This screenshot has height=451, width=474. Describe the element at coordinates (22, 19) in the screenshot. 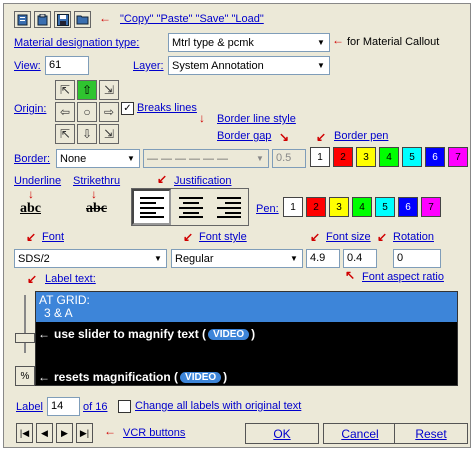

I see `copy-icon` at that location.